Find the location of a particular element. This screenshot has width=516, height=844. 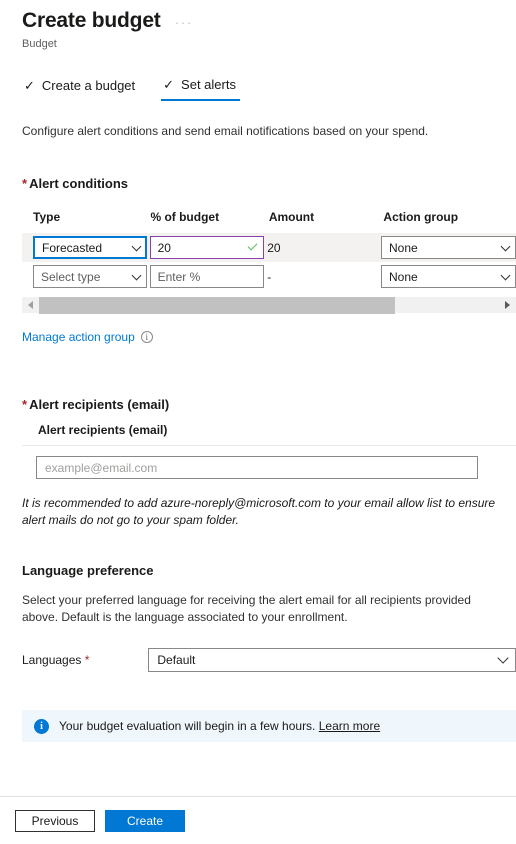

column-header-percent-of-budget: % of budget is located at coordinates (185, 217).